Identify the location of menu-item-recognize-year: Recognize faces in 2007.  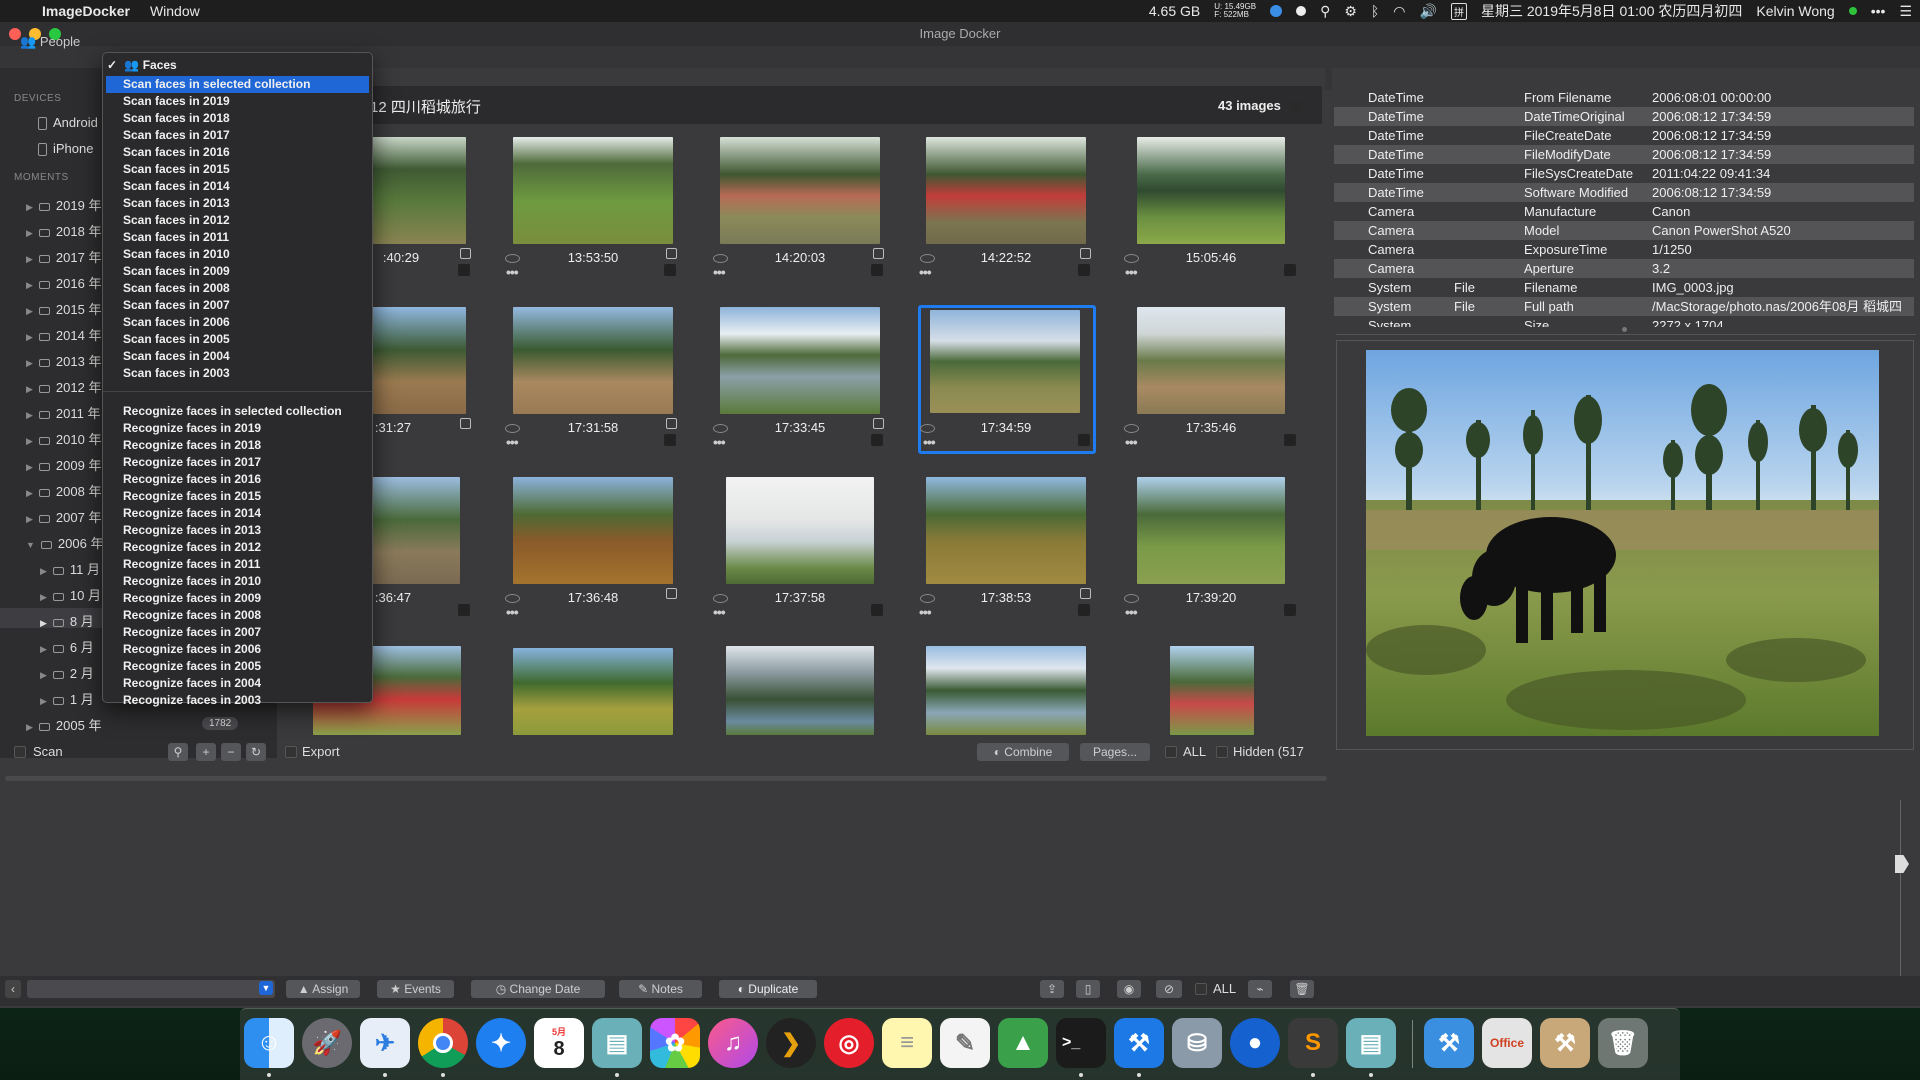
(237, 632).